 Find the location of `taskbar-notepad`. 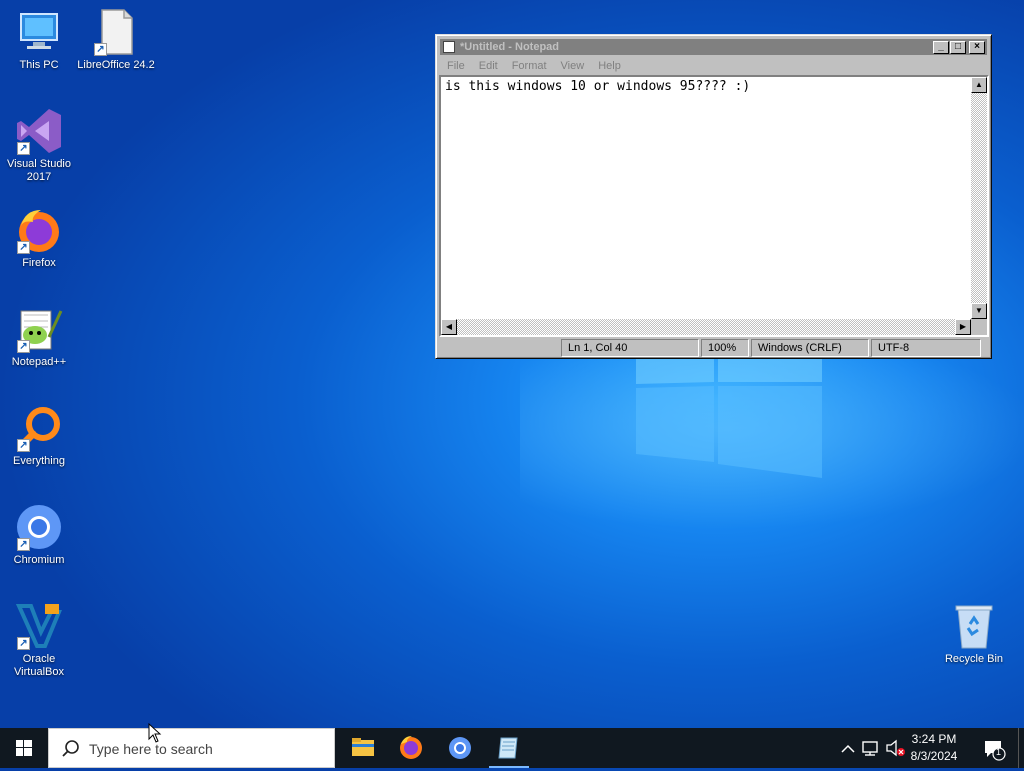

taskbar-notepad is located at coordinates (509, 748).